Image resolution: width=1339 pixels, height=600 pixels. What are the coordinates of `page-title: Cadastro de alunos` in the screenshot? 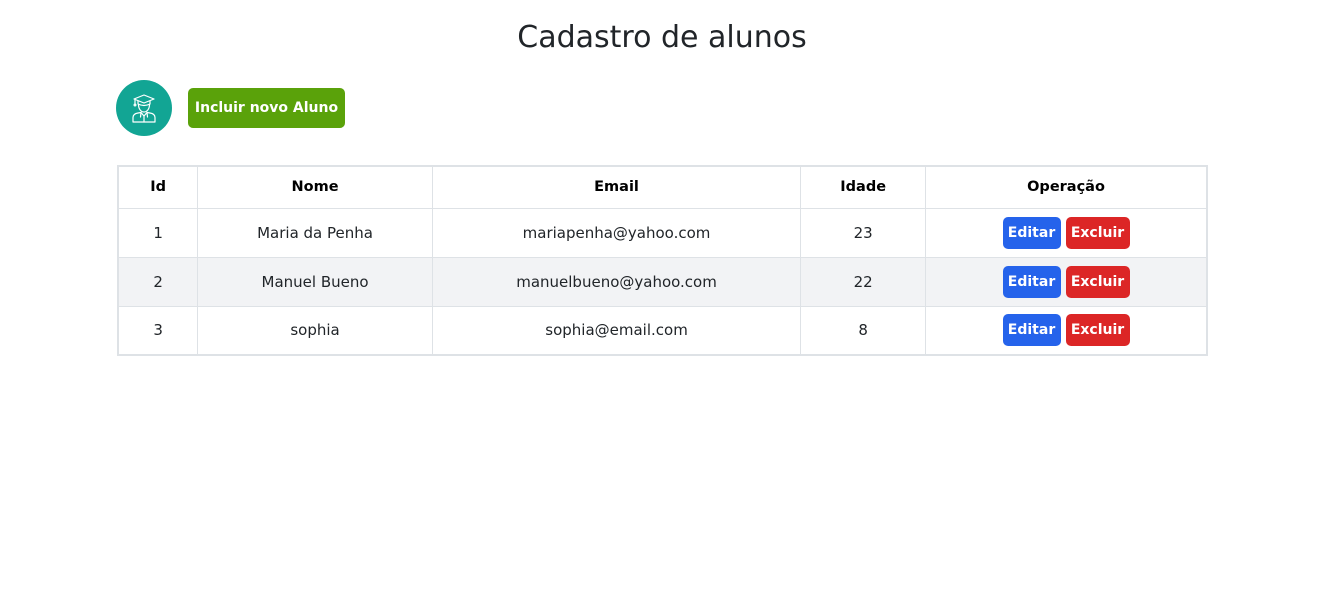 It's located at (662, 37).